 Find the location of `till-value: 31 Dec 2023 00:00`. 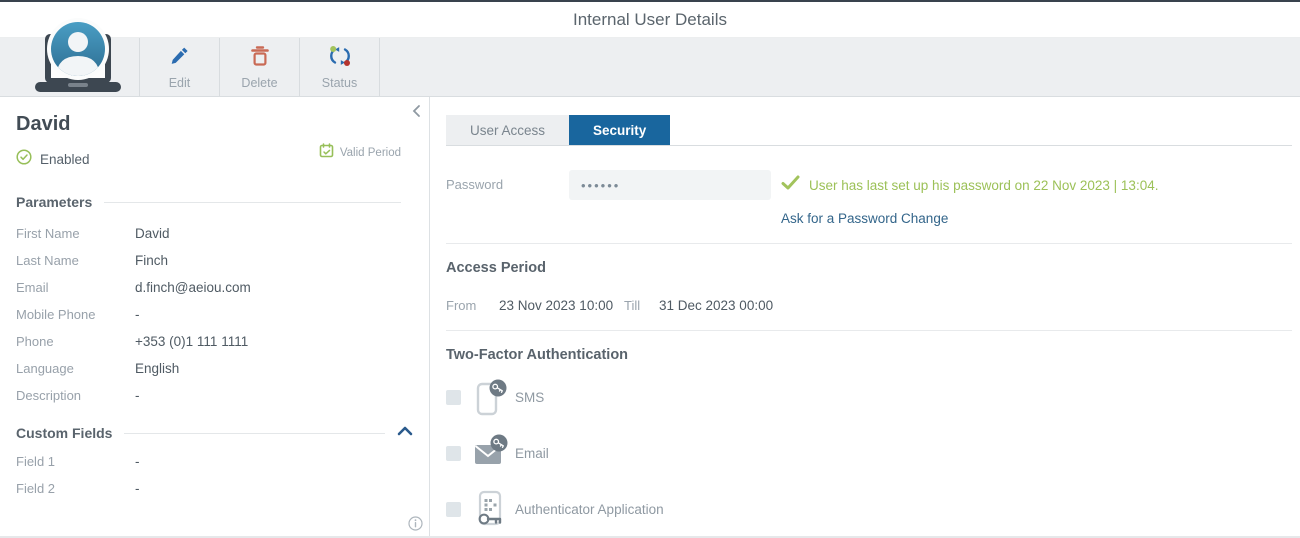

till-value: 31 Dec 2023 00:00 is located at coordinates (716, 305).